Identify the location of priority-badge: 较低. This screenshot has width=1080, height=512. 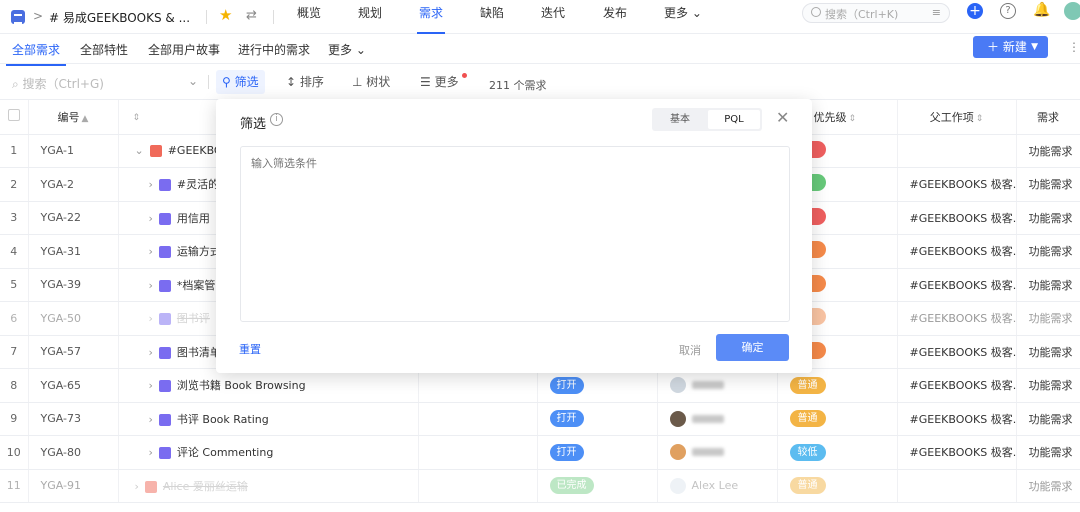
(807, 452).